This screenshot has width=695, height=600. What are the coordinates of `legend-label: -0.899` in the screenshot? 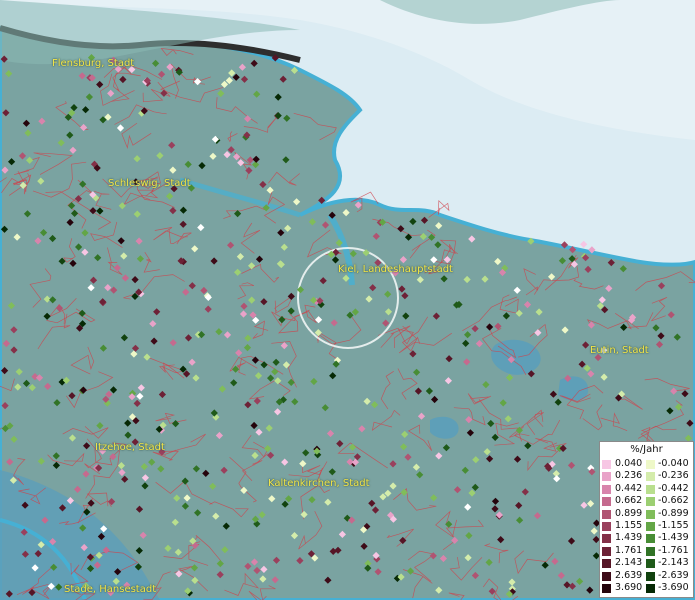 It's located at (673, 513).